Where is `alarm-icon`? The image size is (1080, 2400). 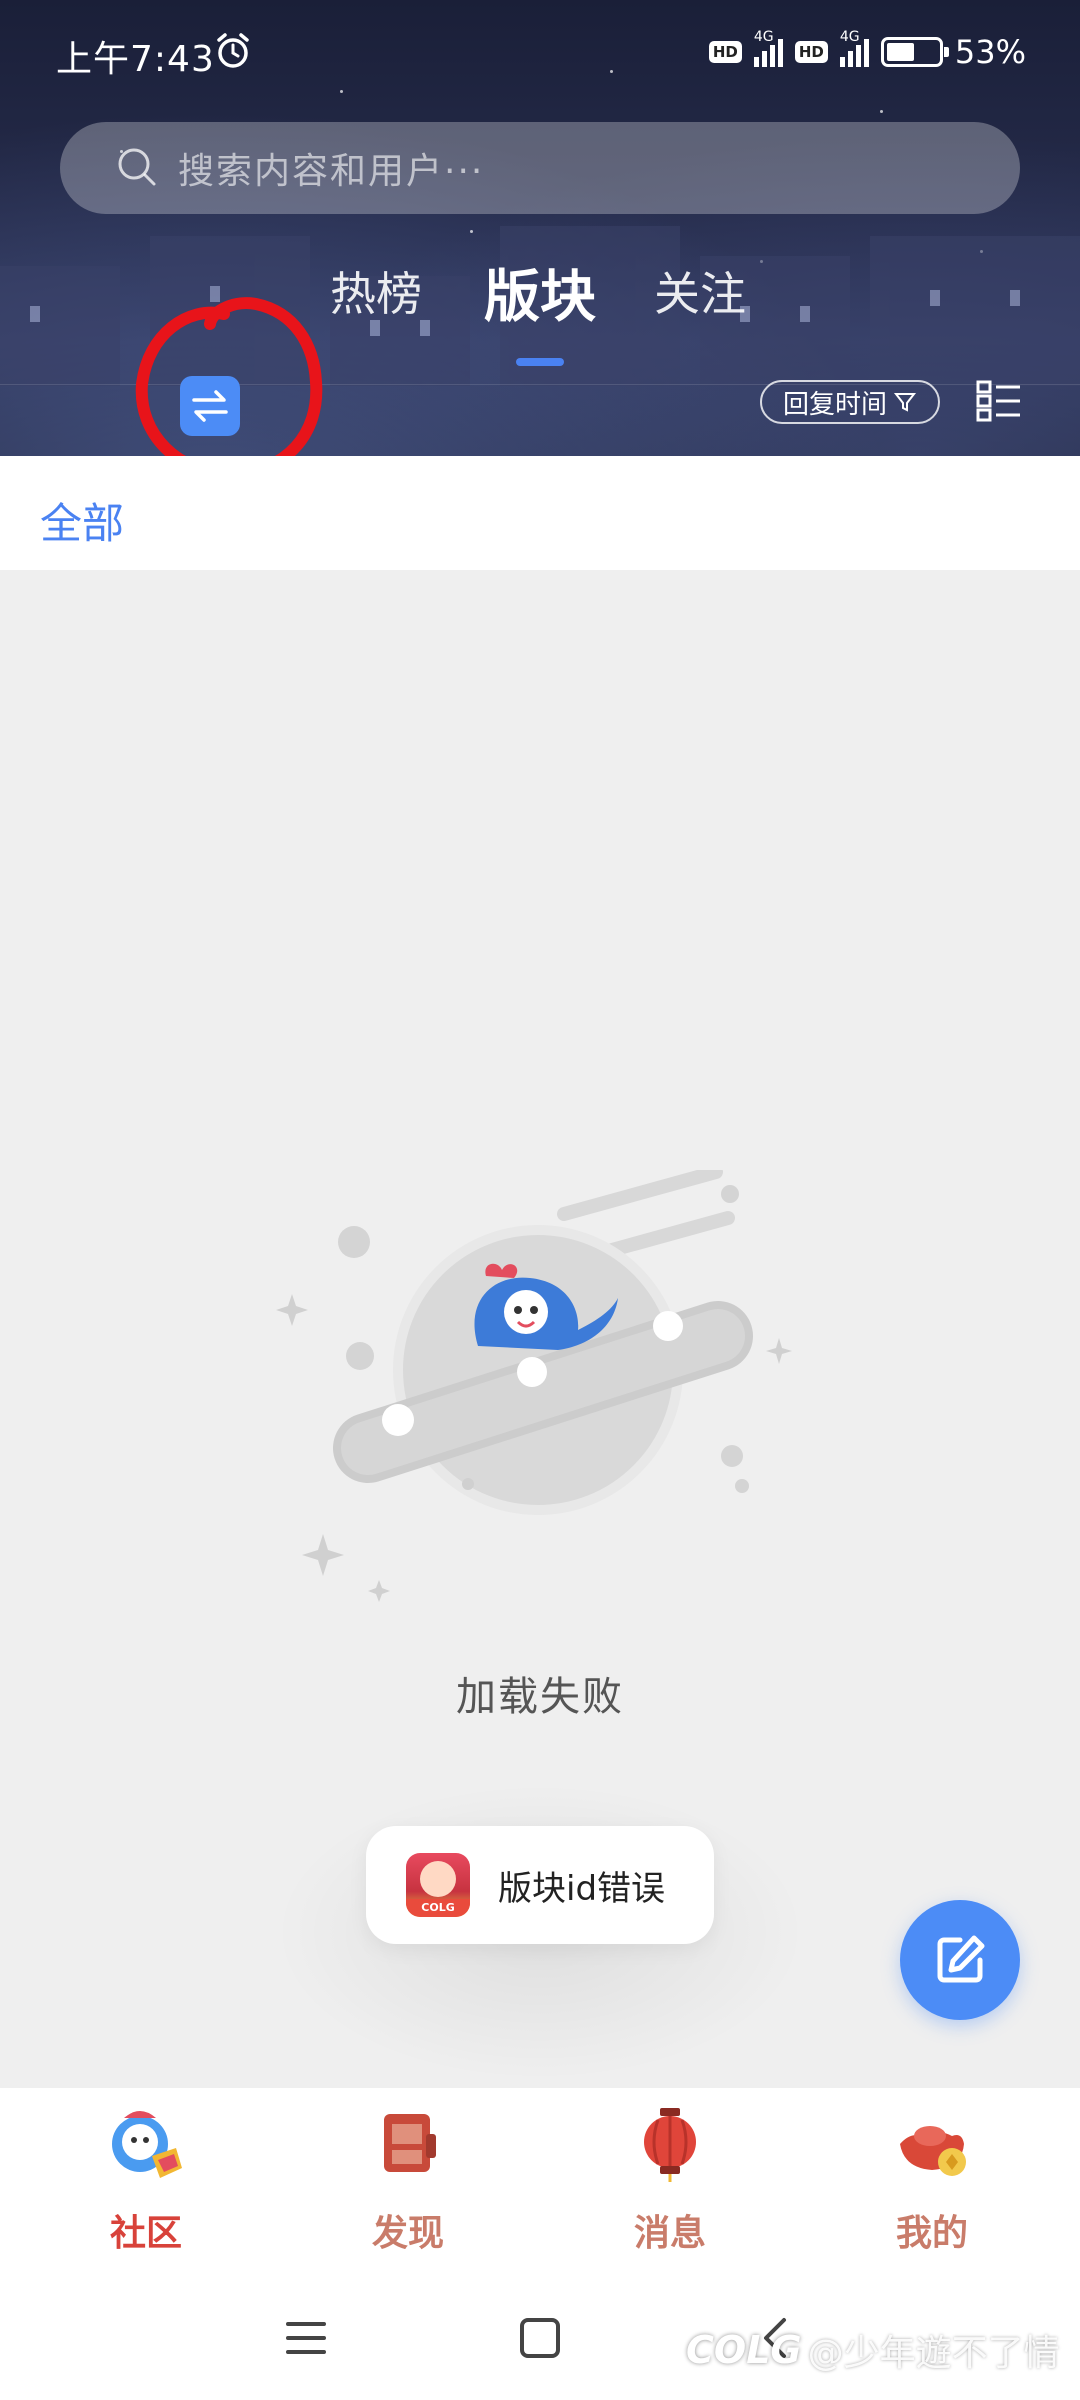
alarm-icon is located at coordinates (233, 50).